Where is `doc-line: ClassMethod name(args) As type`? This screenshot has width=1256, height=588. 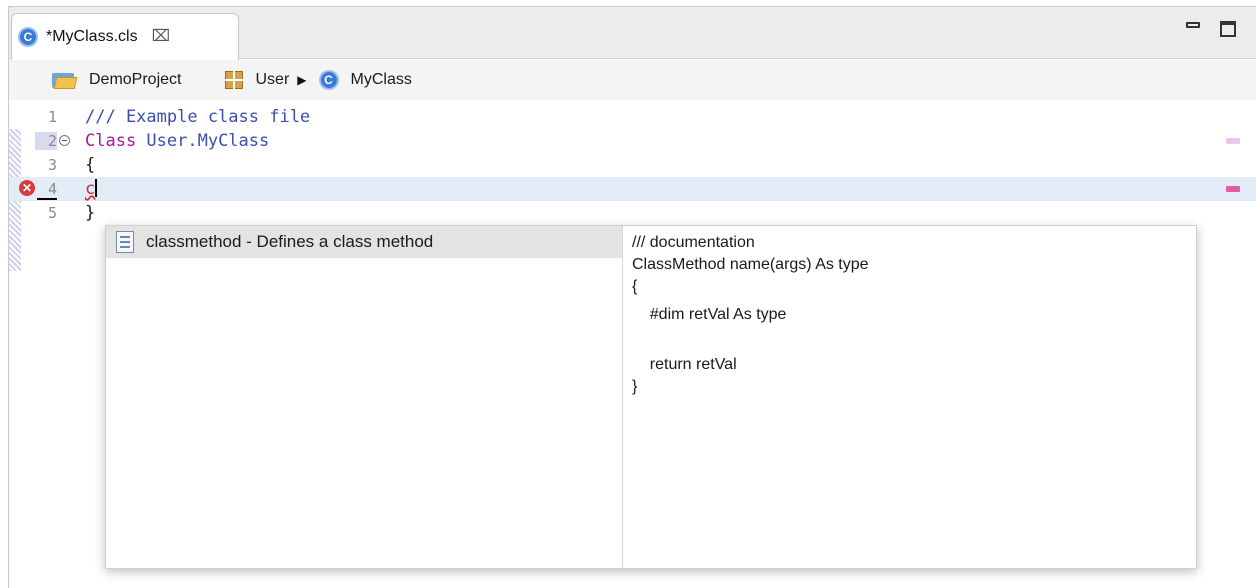 doc-line: ClassMethod name(args) As type is located at coordinates (750, 264).